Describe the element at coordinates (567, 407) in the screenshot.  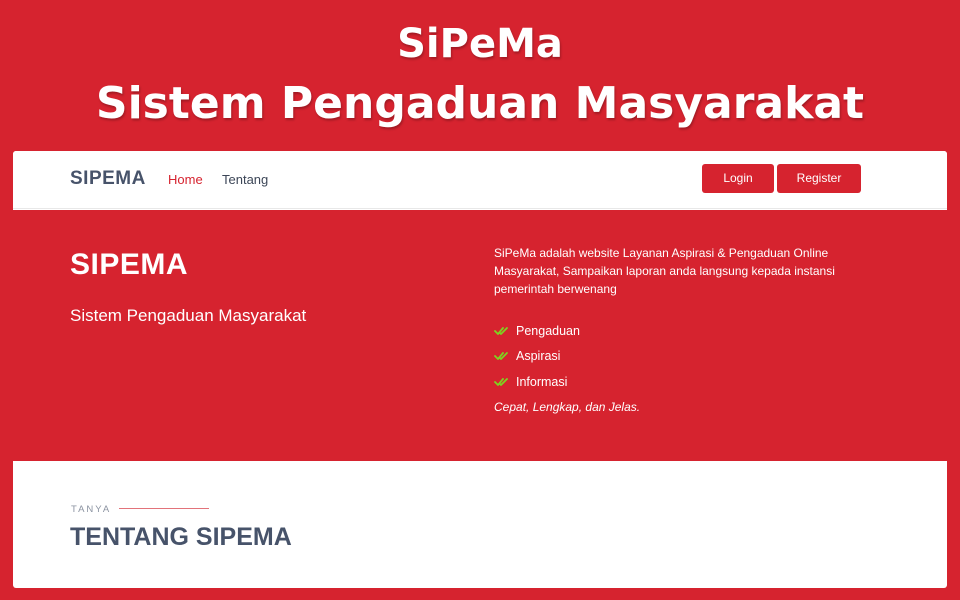
I see `hero-tagline: Cepat, Lengkap, dan Jelas.` at that location.